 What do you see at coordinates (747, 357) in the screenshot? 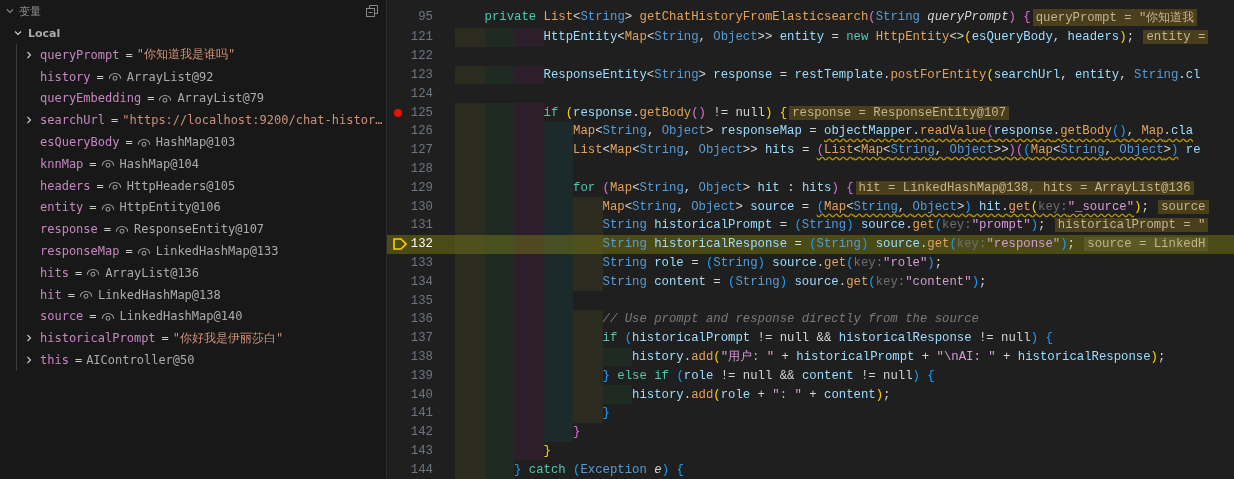
I see `code-string: "用户: "` at bounding box center [747, 357].